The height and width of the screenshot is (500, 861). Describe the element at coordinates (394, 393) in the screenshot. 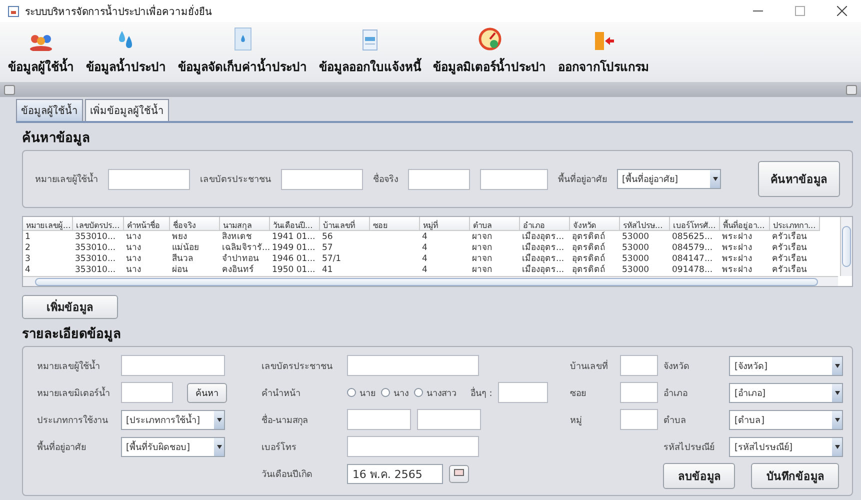

I see `radio-option: นาง` at that location.